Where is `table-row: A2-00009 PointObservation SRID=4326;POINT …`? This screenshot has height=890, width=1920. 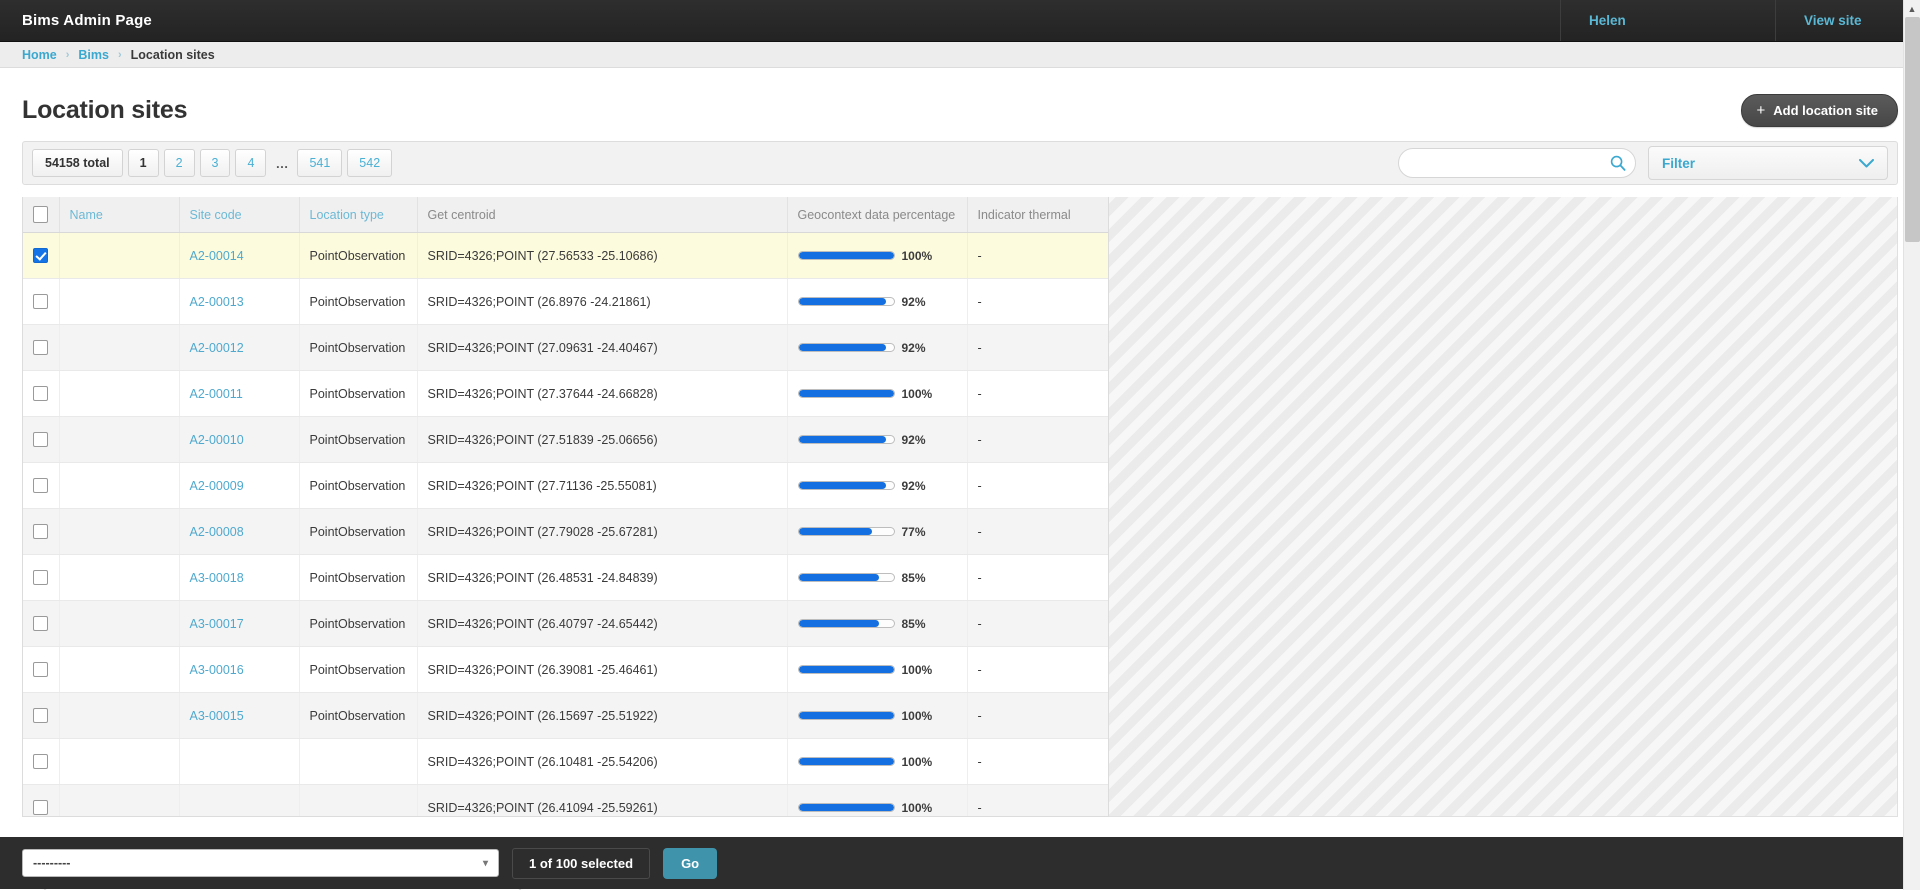 table-row: A2-00009 PointObservation SRID=4326;POINT … is located at coordinates (565, 485).